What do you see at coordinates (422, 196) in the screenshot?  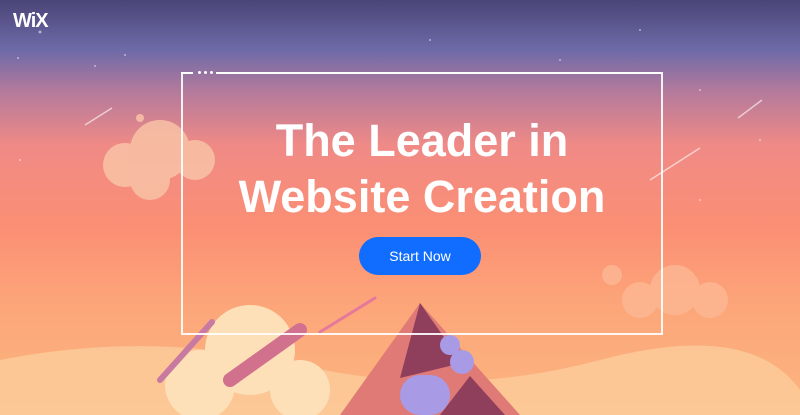 I see `hero-title-line2: Website Creation` at bounding box center [422, 196].